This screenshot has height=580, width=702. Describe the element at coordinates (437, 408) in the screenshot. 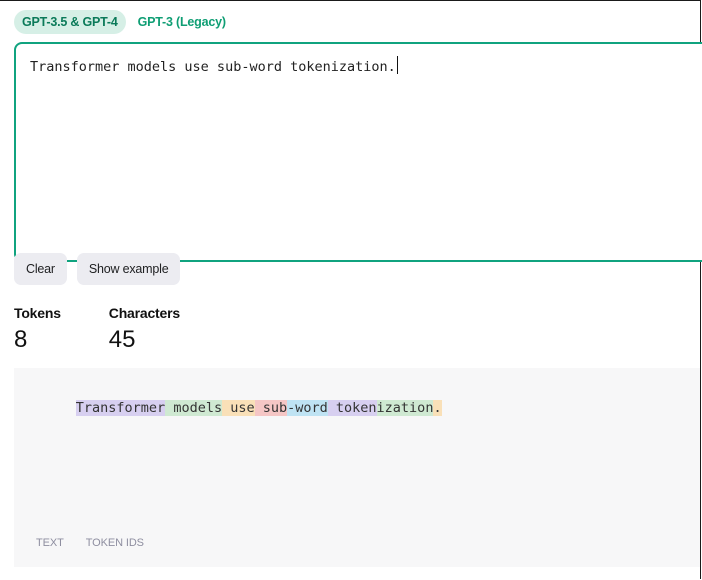

I see `token-chip: .` at that location.